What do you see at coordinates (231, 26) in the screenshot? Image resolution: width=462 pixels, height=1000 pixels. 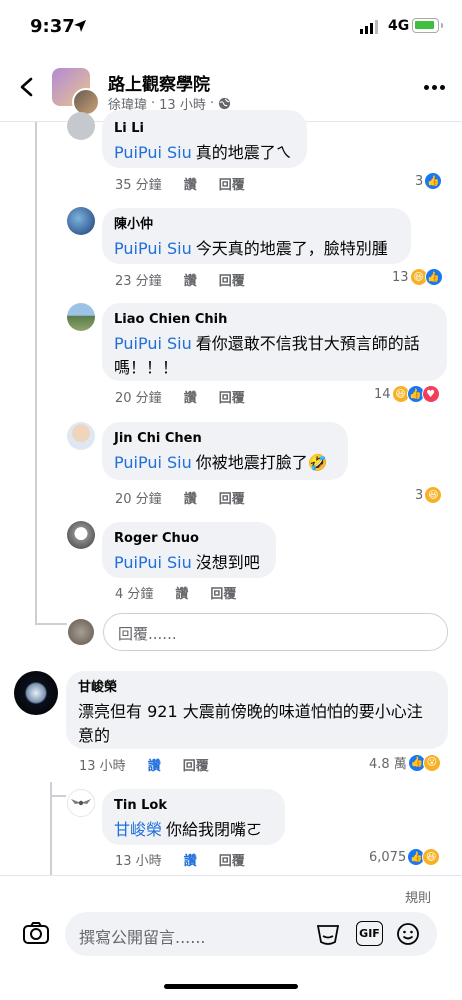 I see `status-bar: 9:37 4G` at bounding box center [231, 26].